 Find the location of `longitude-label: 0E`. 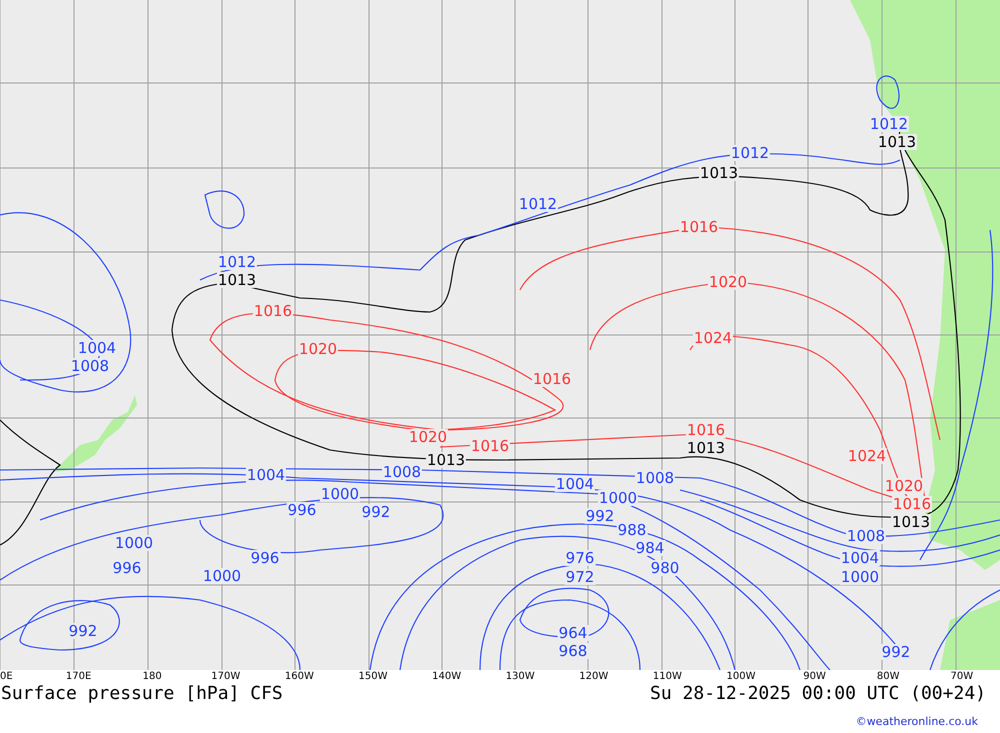

longitude-label: 0E is located at coordinates (6, 676).